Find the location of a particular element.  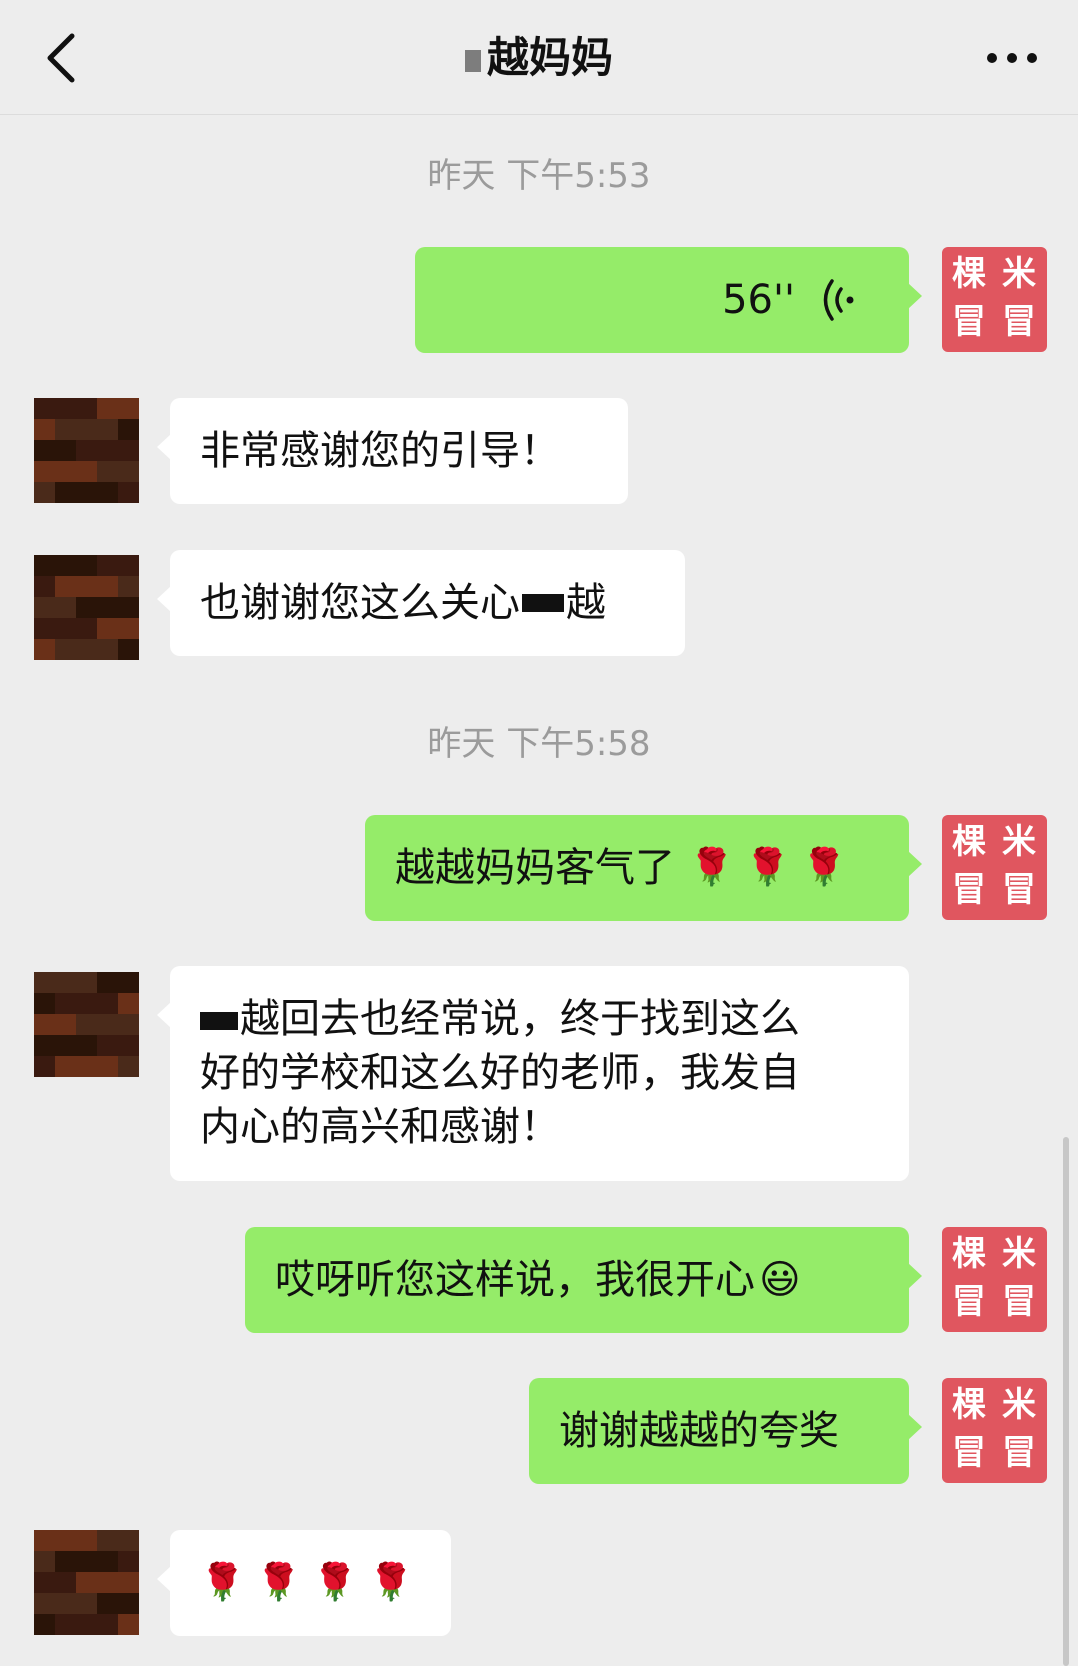

message-bubble: 越回去也经常说，终于找到这么 好的学校和这么好的老师，我发自 内心的高兴和感谢！ is located at coordinates (533, 1073).